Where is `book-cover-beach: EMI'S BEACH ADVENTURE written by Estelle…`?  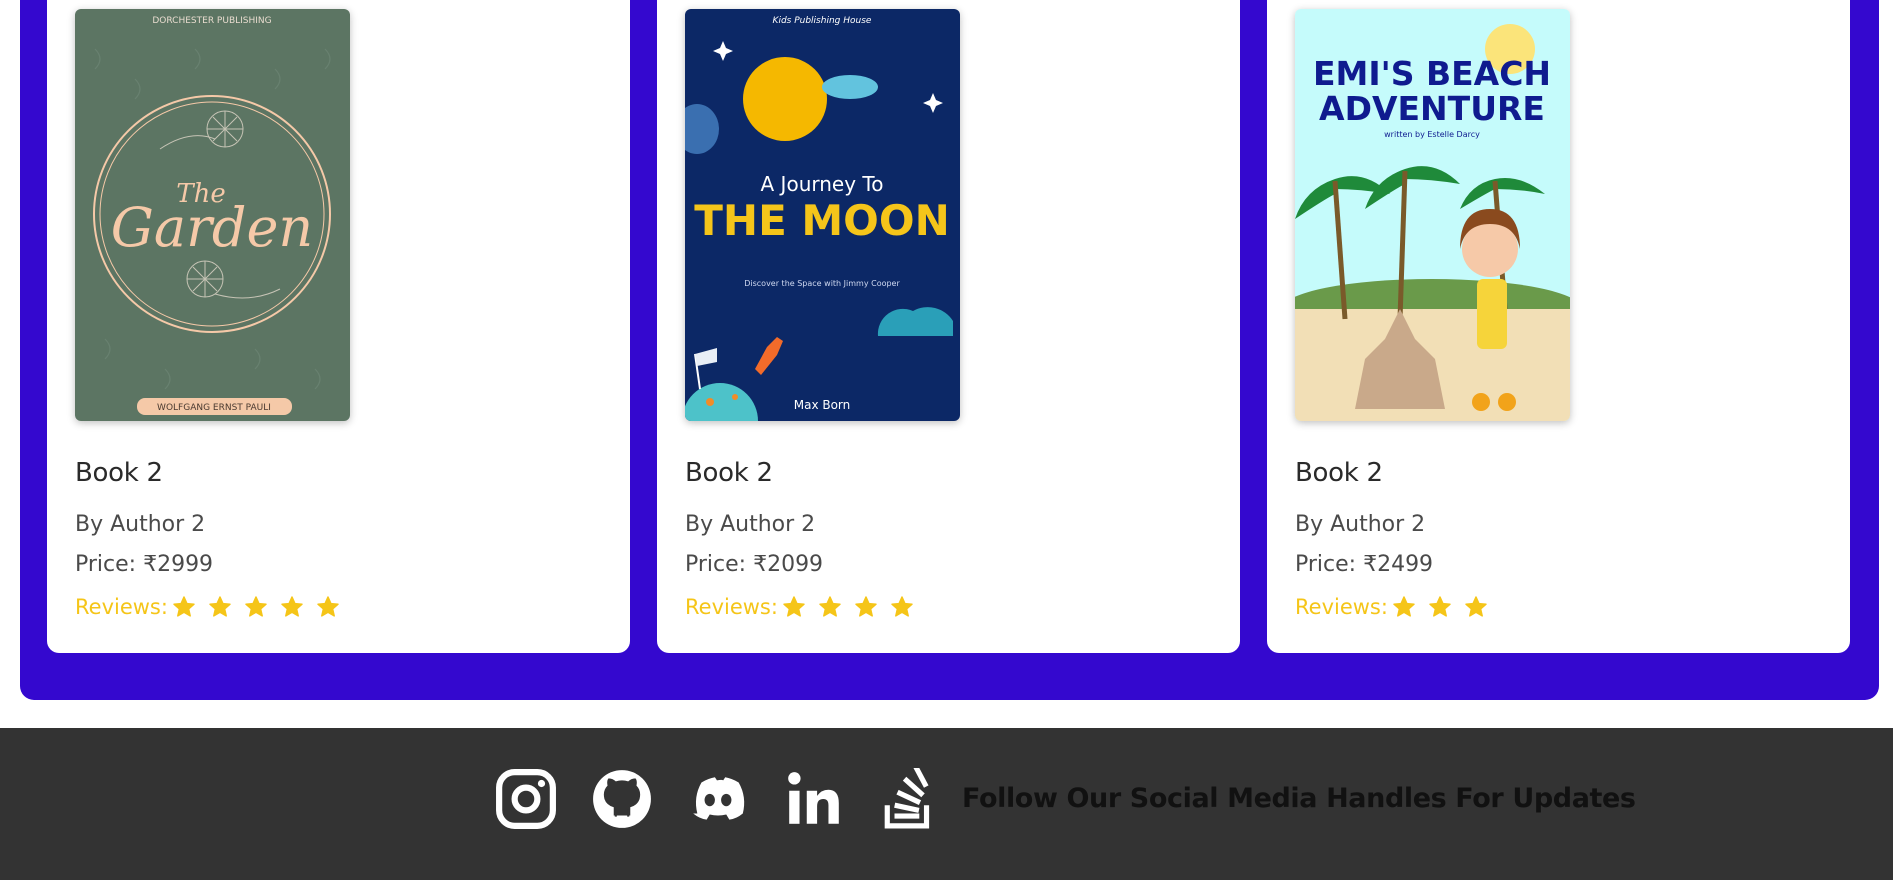
book-cover-beach: EMI'S BEACH ADVENTURE written by Estelle… is located at coordinates (1432, 215).